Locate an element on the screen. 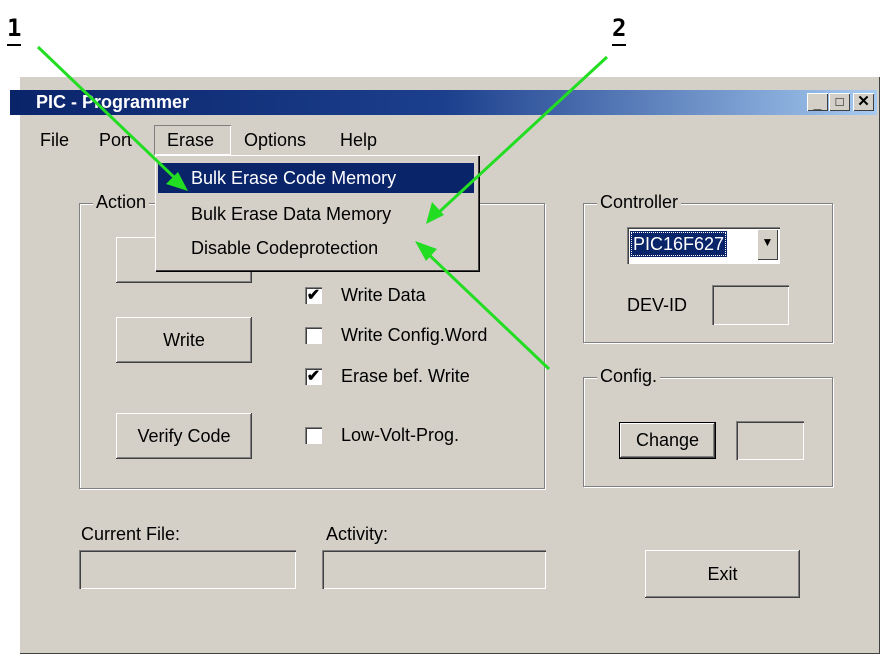  erase-before-write-checkbox: ✔ is located at coordinates (313, 376).